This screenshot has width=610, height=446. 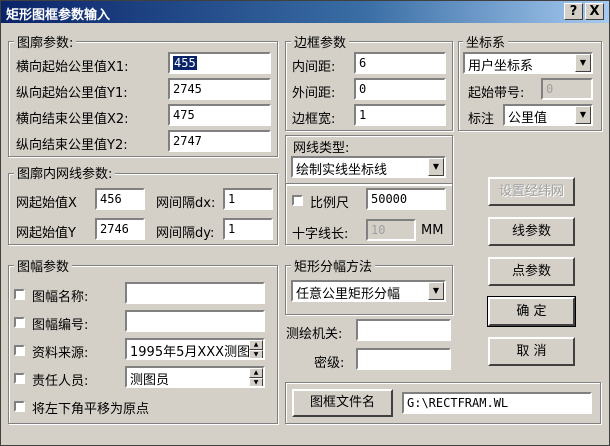 What do you see at coordinates (58, 15) in the screenshot?
I see `window-title: 矩形图框参数输入` at bounding box center [58, 15].